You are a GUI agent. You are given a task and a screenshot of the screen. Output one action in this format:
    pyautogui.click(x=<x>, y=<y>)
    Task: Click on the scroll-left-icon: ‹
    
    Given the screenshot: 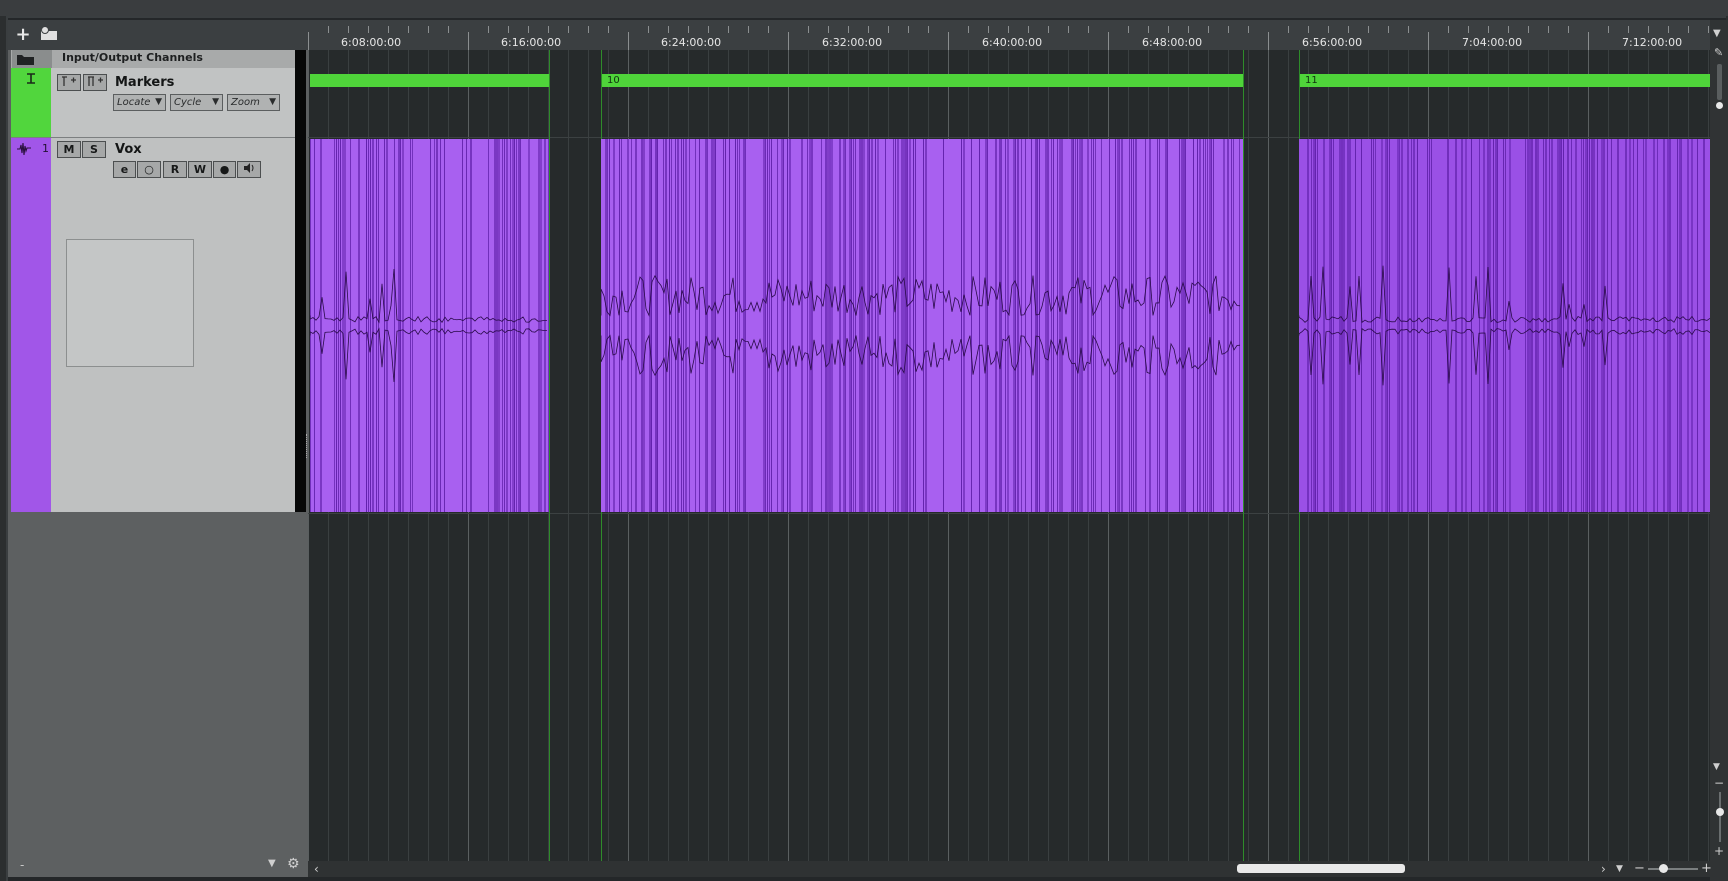 What is the action you would take?
    pyautogui.click(x=316, y=869)
    